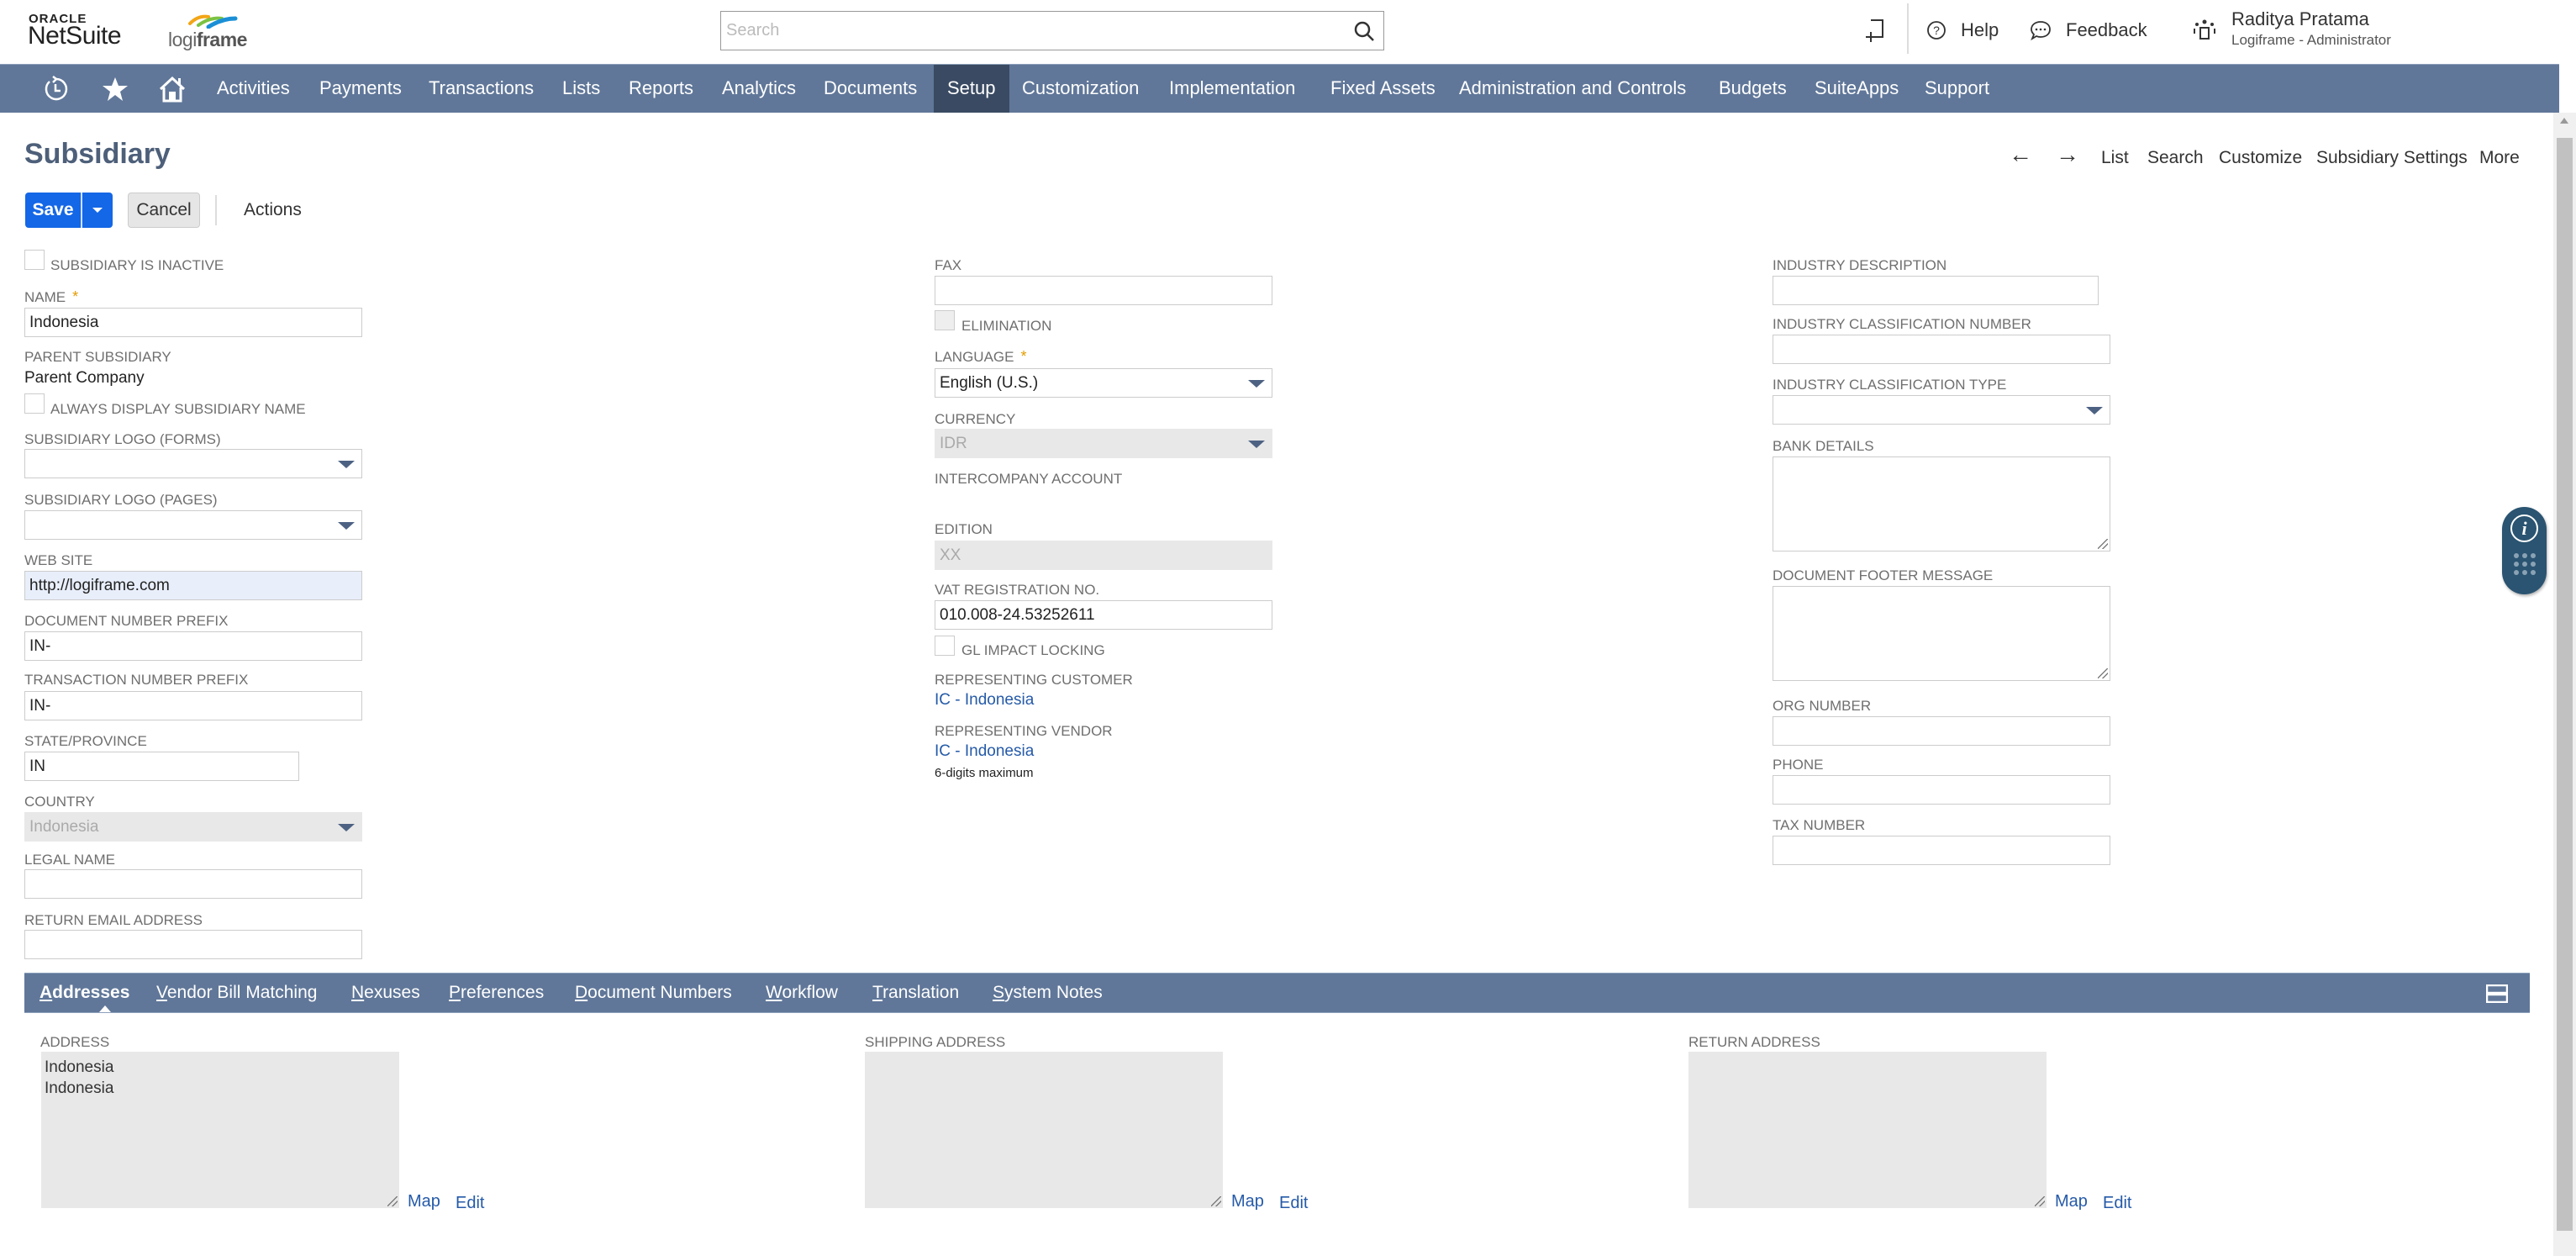  I want to click on forward-arrow-icon: →, so click(2067, 154).